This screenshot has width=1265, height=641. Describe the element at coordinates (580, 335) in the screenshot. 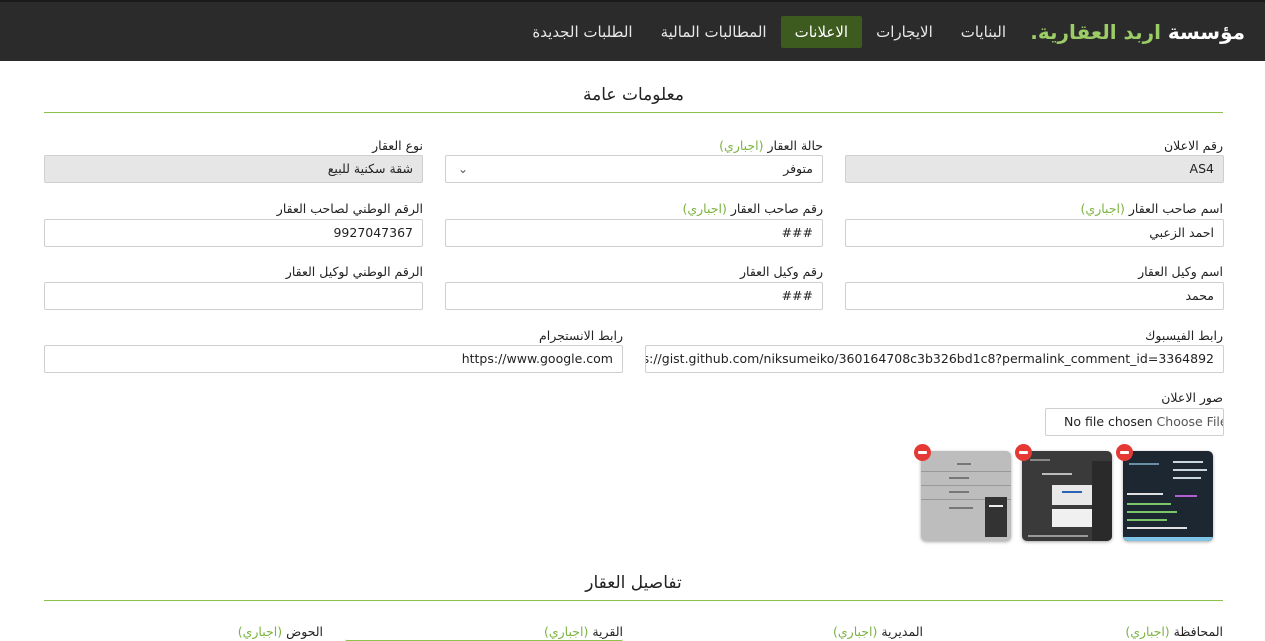

I see `instagram-label: رابط الانستجرام` at that location.